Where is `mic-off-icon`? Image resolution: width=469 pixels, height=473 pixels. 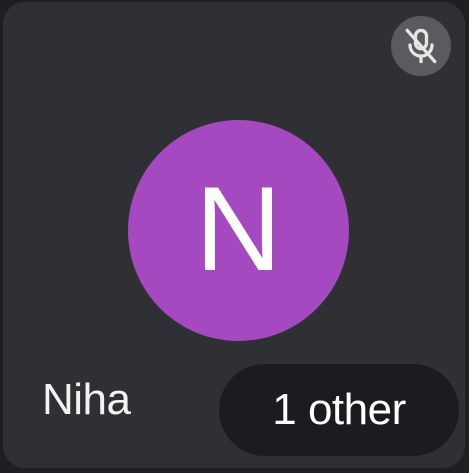 mic-off-icon is located at coordinates (421, 46).